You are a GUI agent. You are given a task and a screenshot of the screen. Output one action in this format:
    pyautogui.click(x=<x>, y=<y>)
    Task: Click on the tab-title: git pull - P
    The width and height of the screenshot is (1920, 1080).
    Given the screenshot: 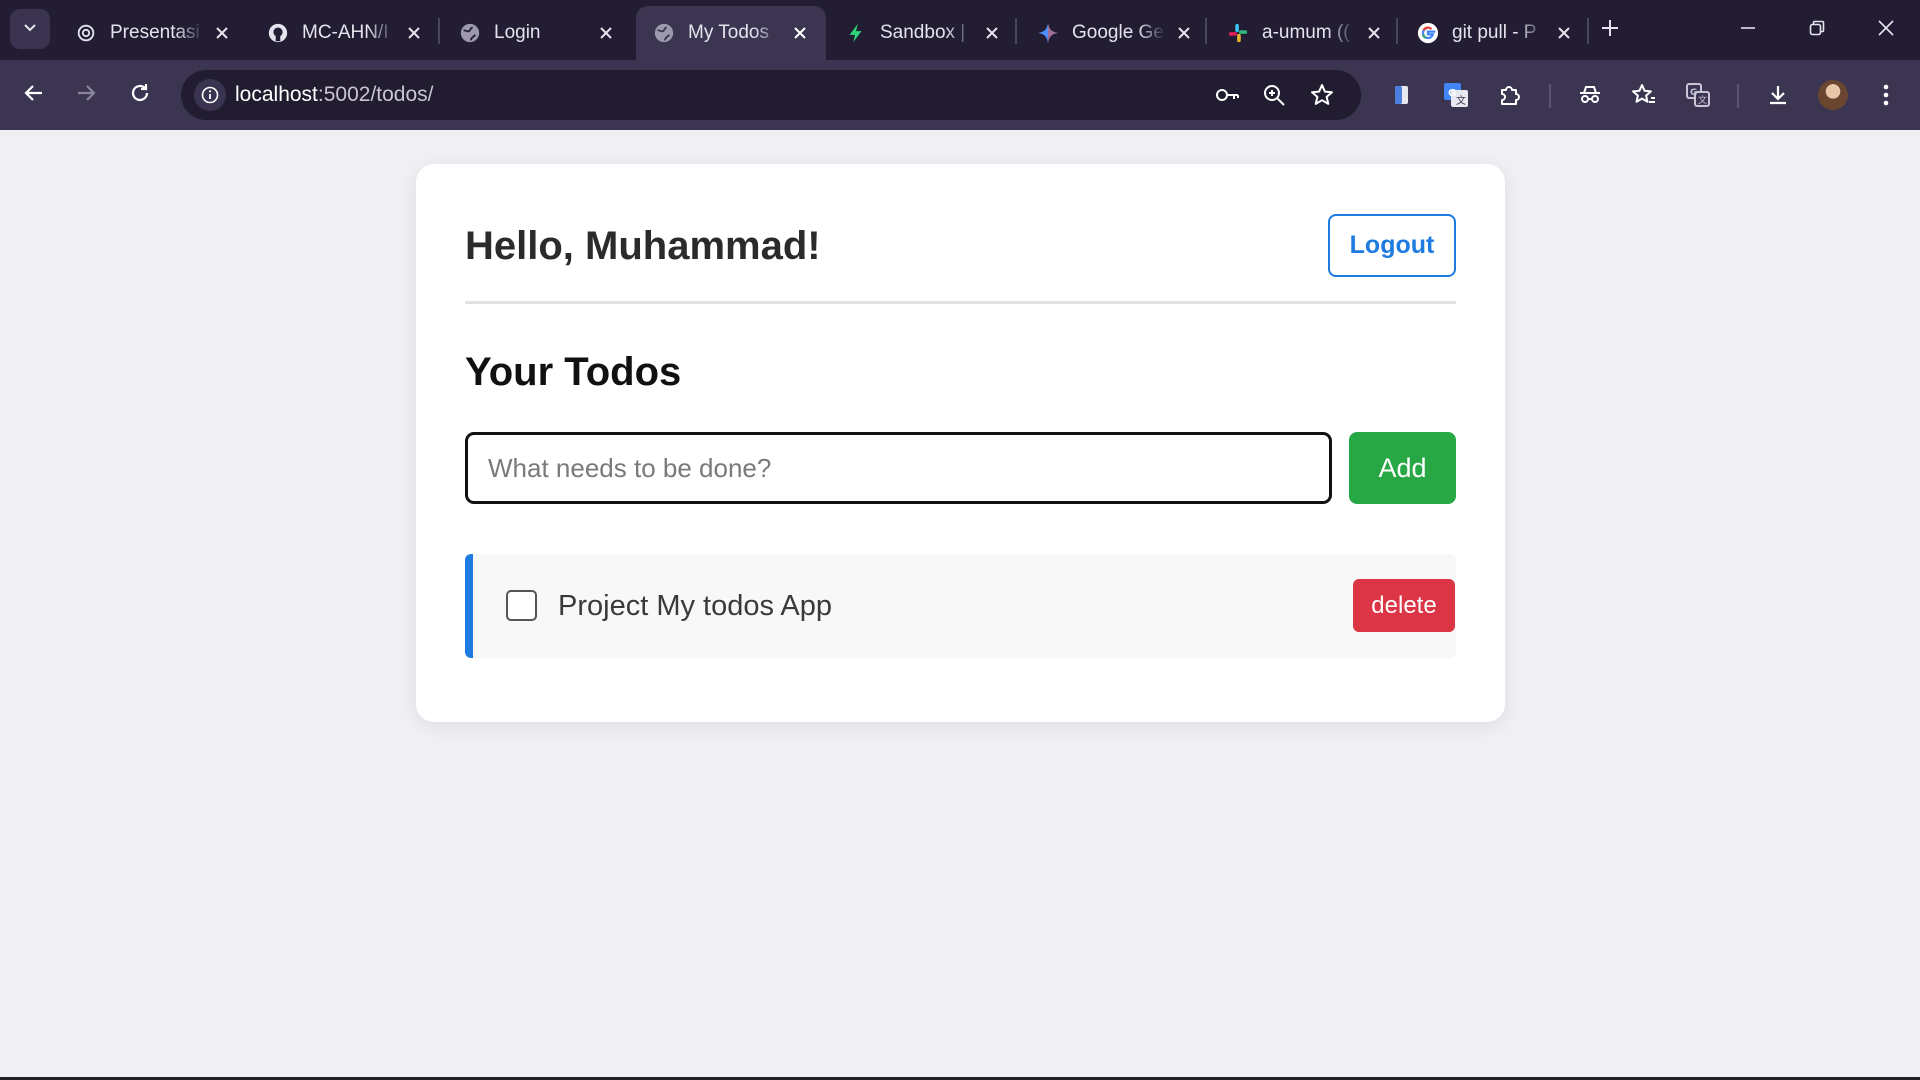 What is the action you would take?
    pyautogui.click(x=1494, y=32)
    